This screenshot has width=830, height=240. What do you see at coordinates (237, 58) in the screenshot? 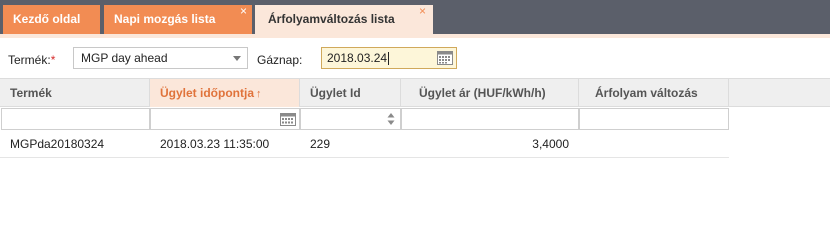
I see `chevron-down-icon` at bounding box center [237, 58].